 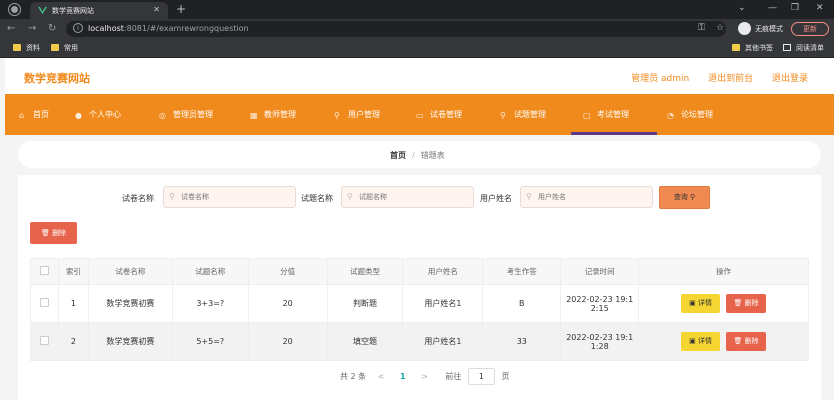 I want to click on question-cell: 3+3=?, so click(x=210, y=303).